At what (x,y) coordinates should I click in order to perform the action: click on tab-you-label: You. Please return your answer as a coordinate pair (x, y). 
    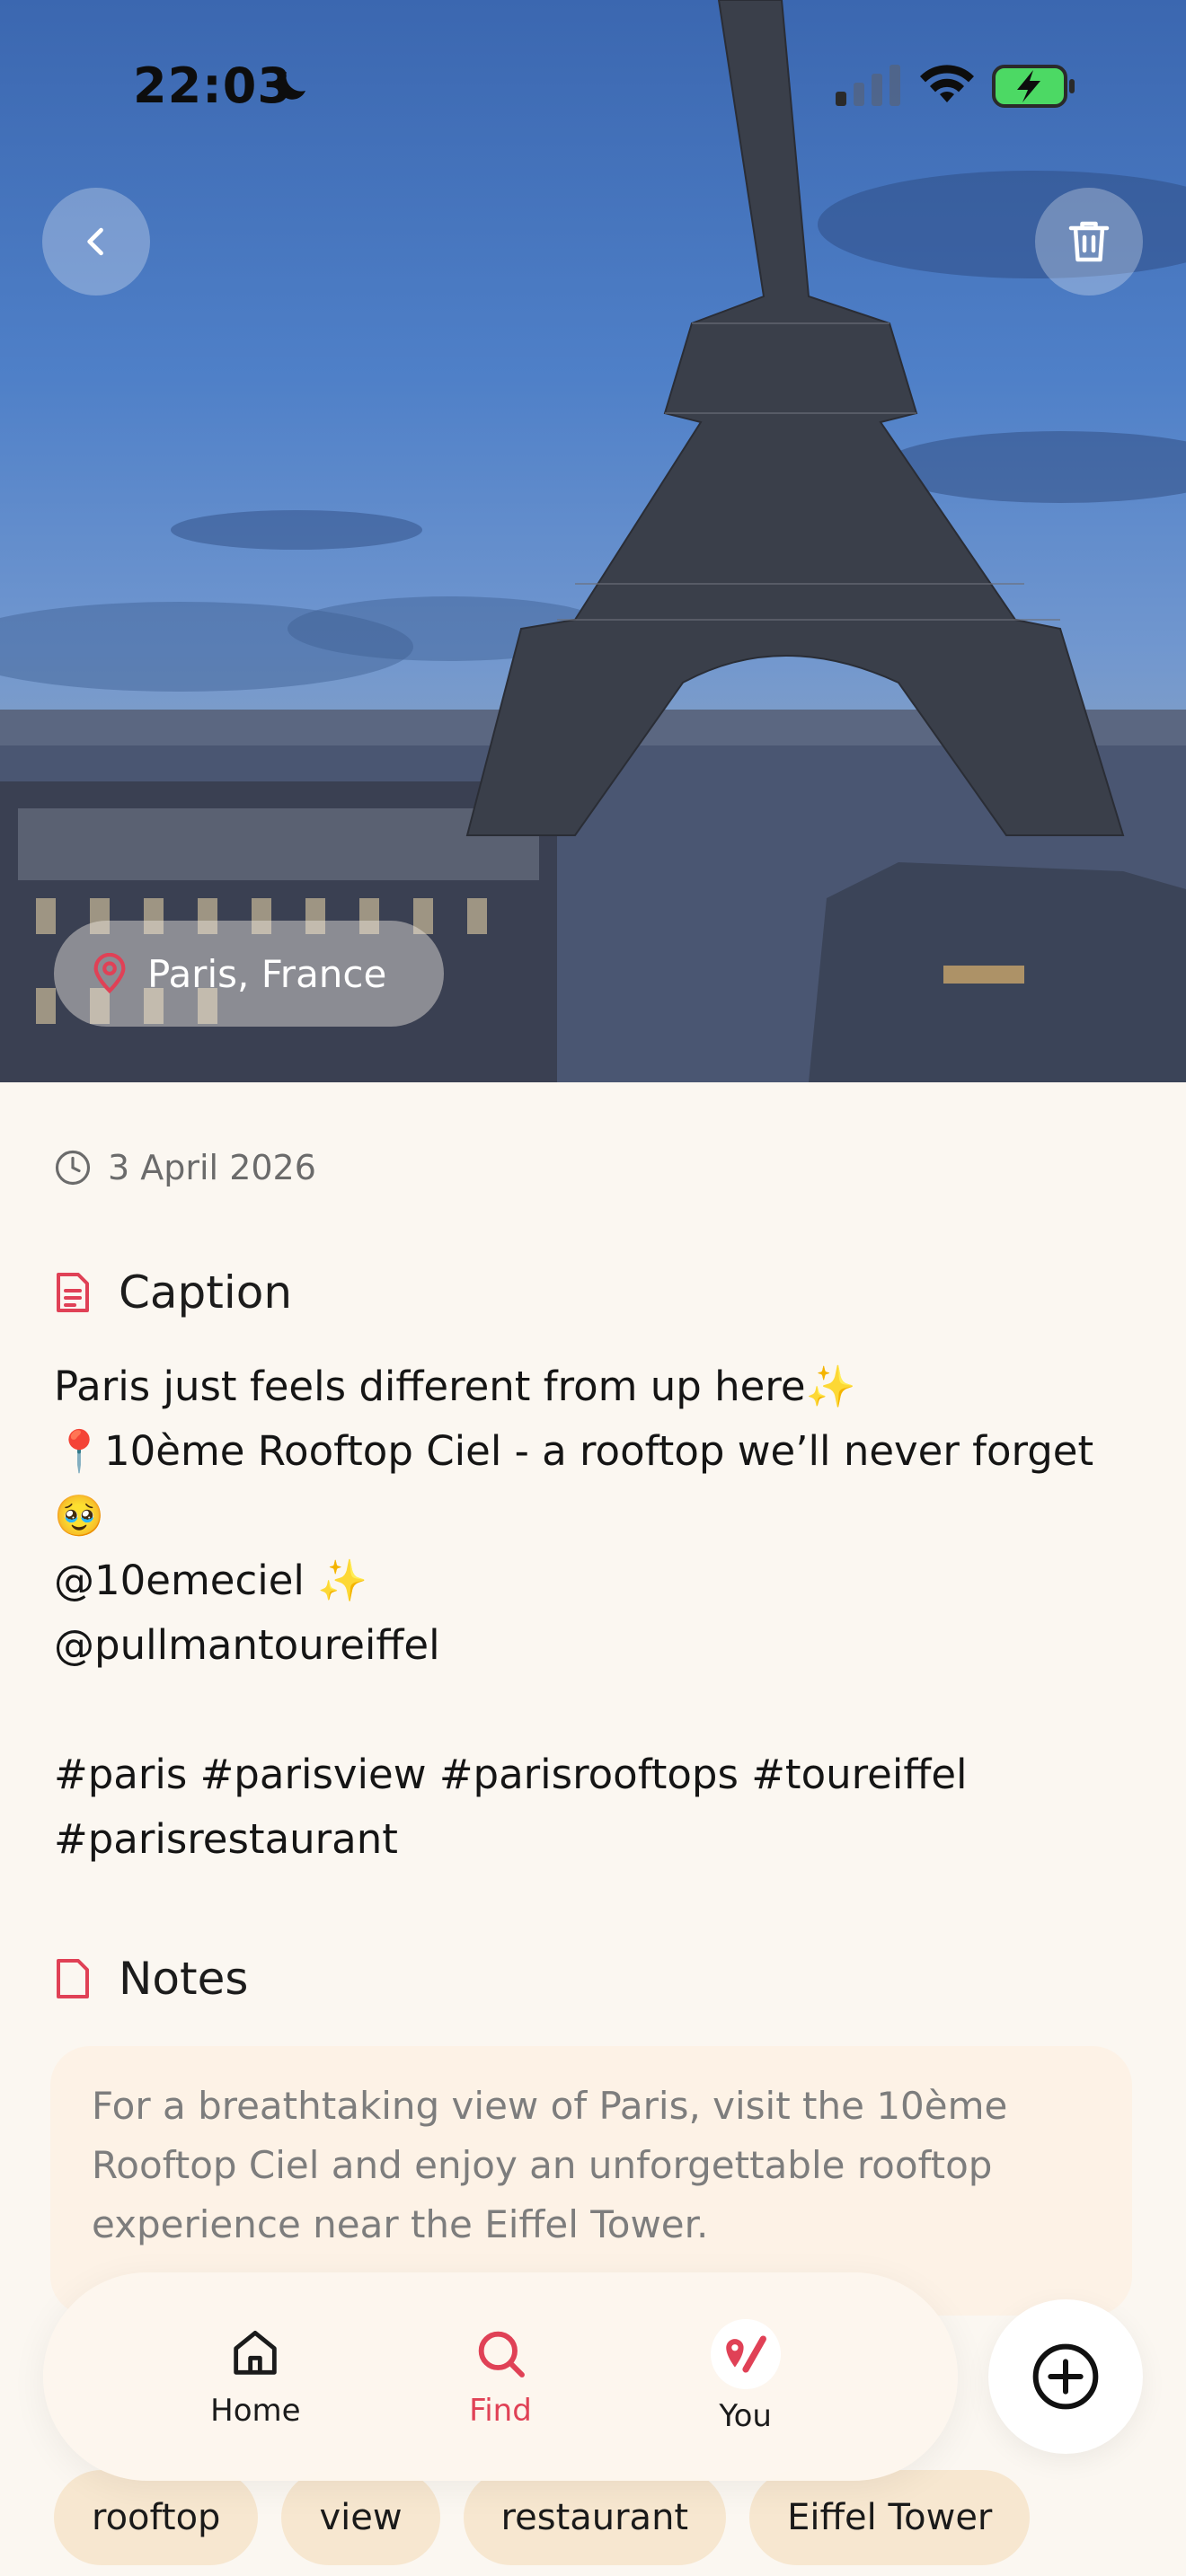
    Looking at the image, I should click on (745, 2416).